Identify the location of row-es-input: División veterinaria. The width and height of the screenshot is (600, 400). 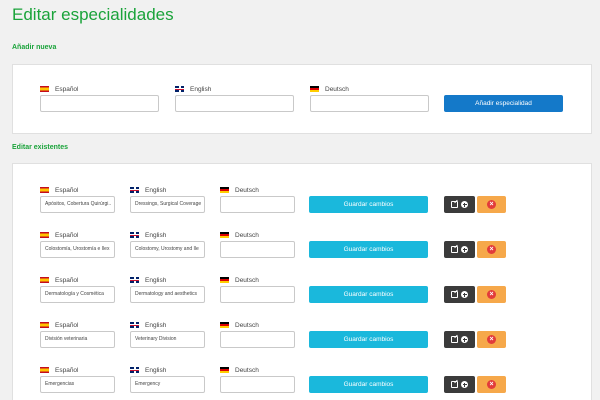
(77, 339).